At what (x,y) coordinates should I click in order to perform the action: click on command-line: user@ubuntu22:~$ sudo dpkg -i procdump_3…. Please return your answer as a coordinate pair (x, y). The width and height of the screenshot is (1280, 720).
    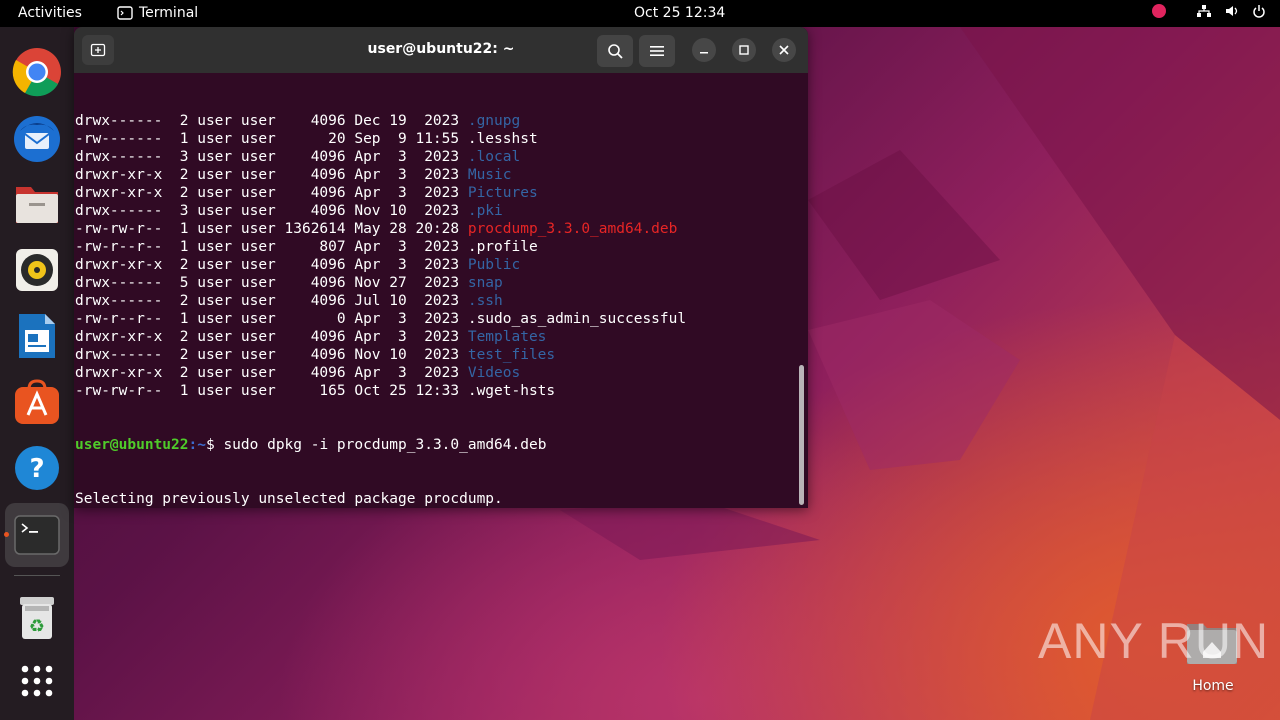
    Looking at the image, I should click on (435, 445).